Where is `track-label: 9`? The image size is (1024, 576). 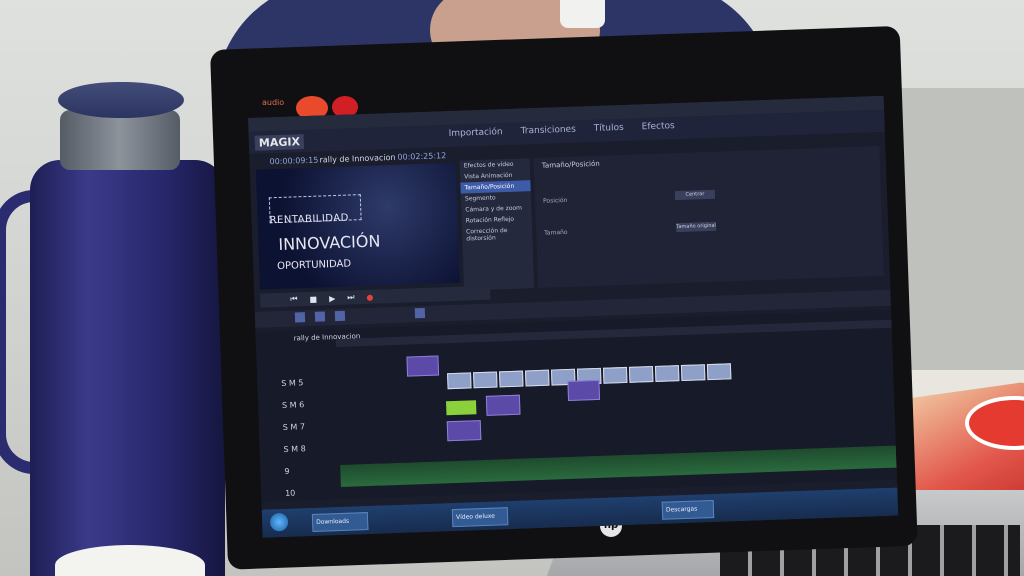 track-label: 9 is located at coordinates (286, 471).